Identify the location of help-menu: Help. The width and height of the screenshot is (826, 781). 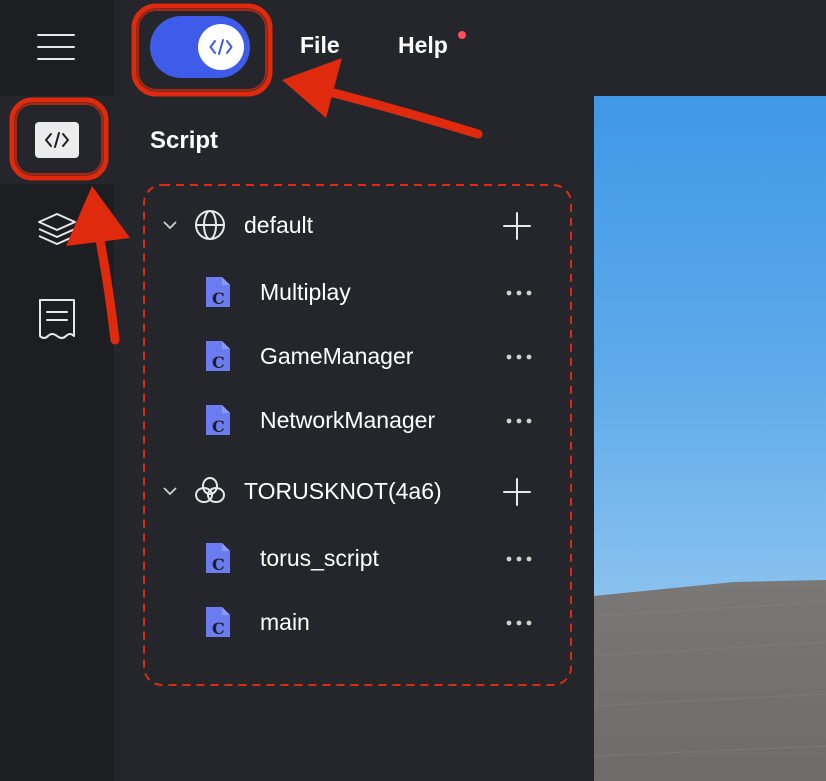
(423, 45).